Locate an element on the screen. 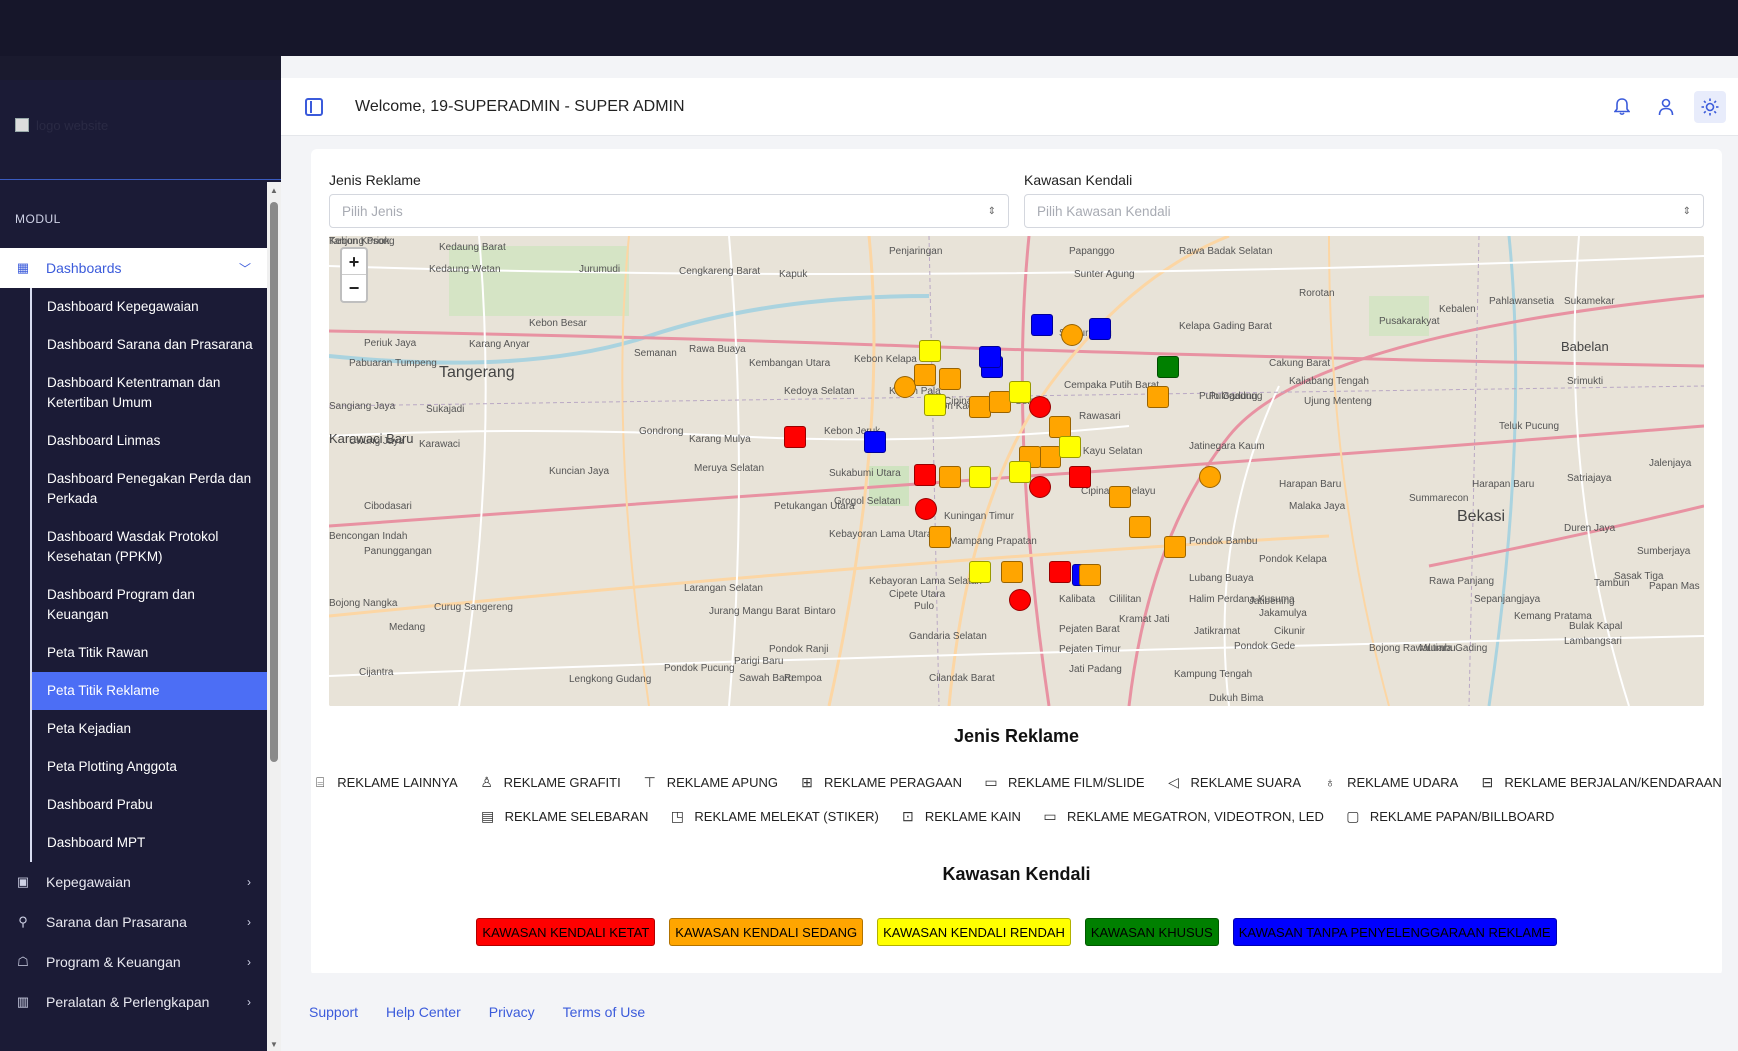 Image resolution: width=1738 pixels, height=1051 pixels. scrollbar-thumb is located at coordinates (274, 482).